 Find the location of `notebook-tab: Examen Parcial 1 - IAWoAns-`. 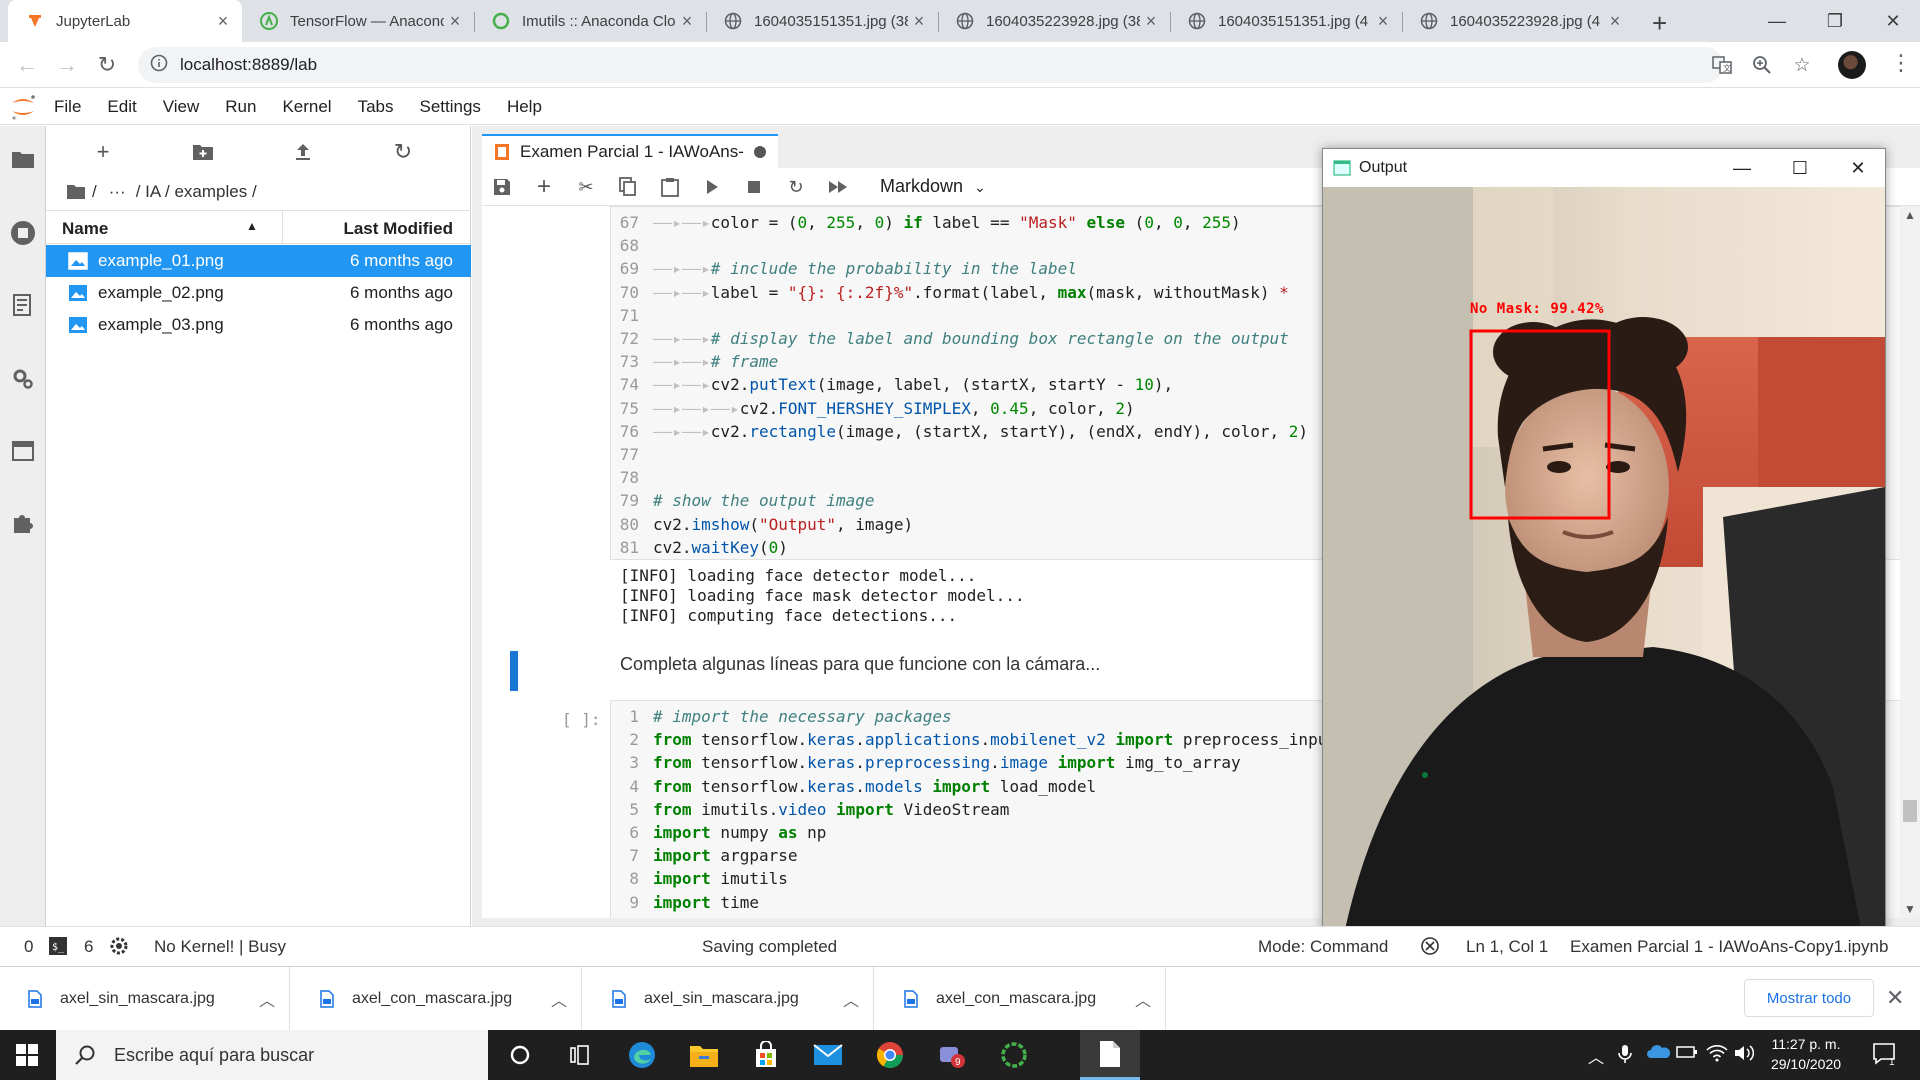

notebook-tab: Examen Parcial 1 - IAWoAns- is located at coordinates (630, 151).